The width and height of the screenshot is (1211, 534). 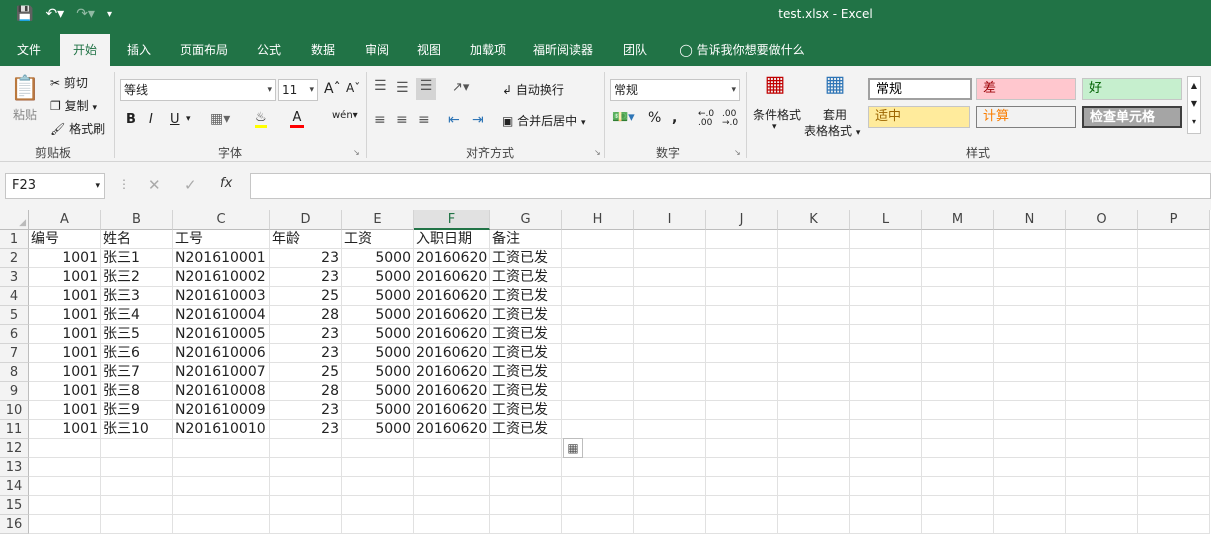 I want to click on column-header: I, so click(x=670, y=220).